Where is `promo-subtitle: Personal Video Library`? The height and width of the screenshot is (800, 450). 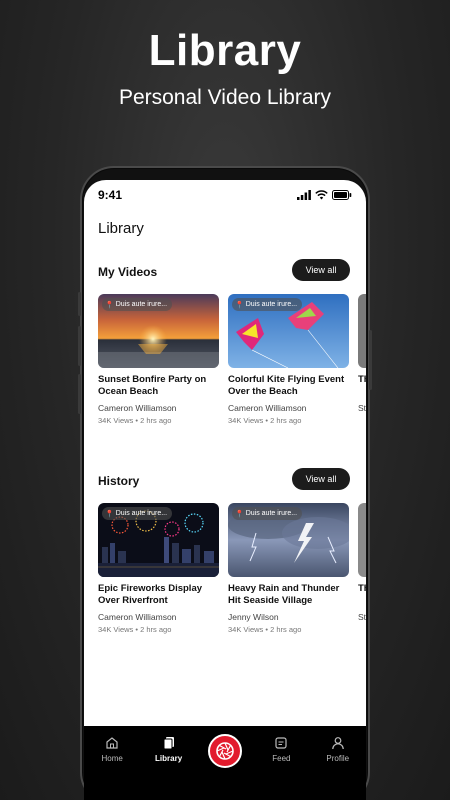 promo-subtitle: Personal Video Library is located at coordinates (225, 97).